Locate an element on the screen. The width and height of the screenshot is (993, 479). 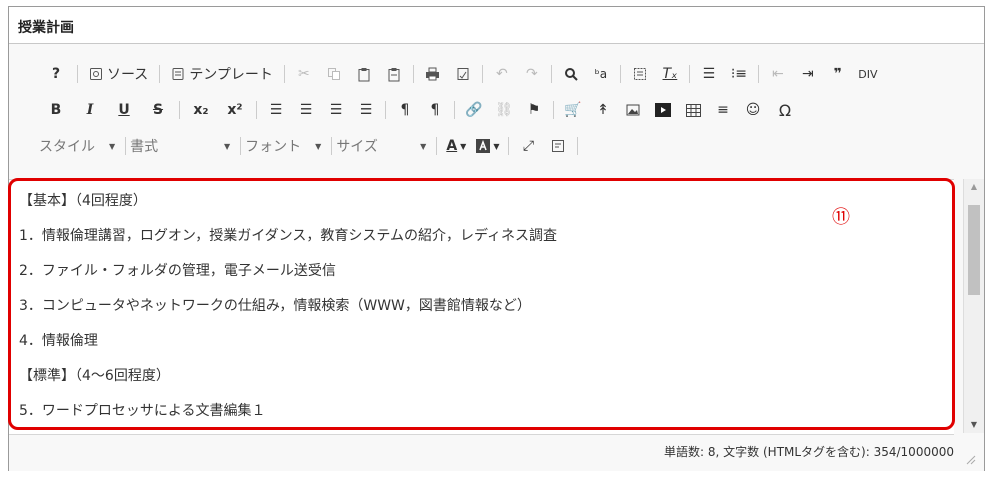
font-dropdown: フォント ▼ is located at coordinates (283, 146).